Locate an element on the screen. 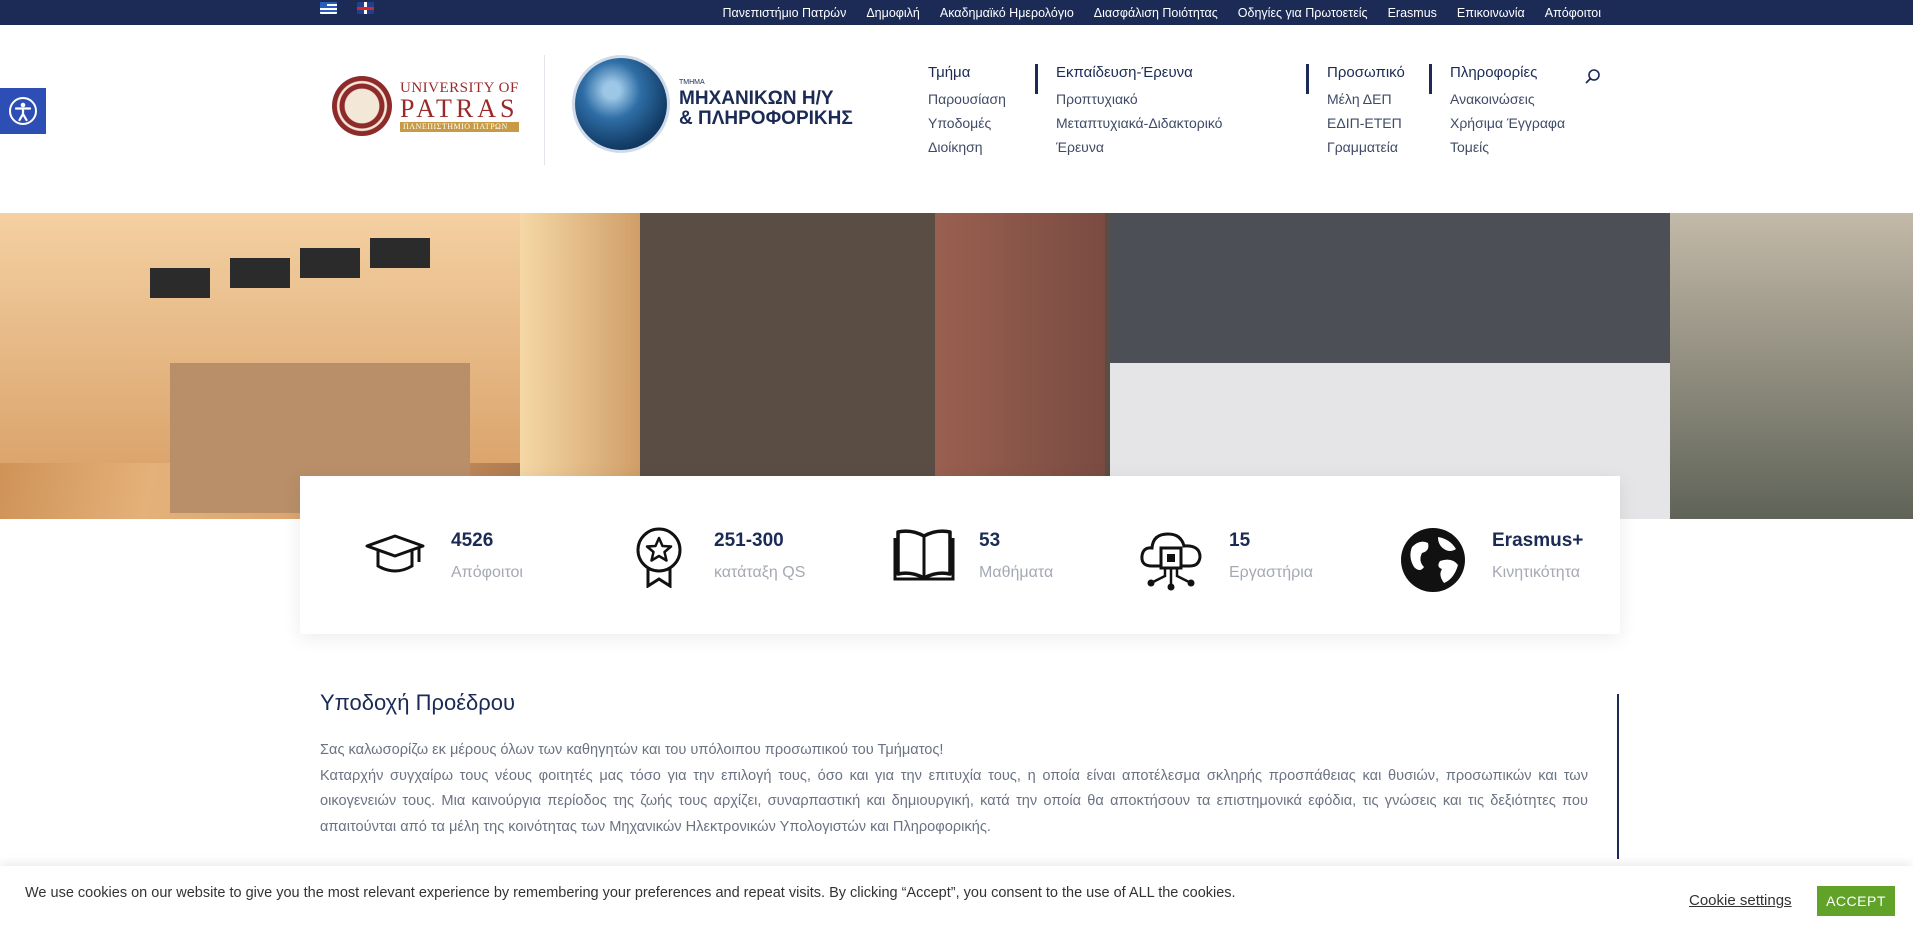 The height and width of the screenshot is (930, 1913). nav-head-staff: Προσωπικό is located at coordinates (1366, 72).